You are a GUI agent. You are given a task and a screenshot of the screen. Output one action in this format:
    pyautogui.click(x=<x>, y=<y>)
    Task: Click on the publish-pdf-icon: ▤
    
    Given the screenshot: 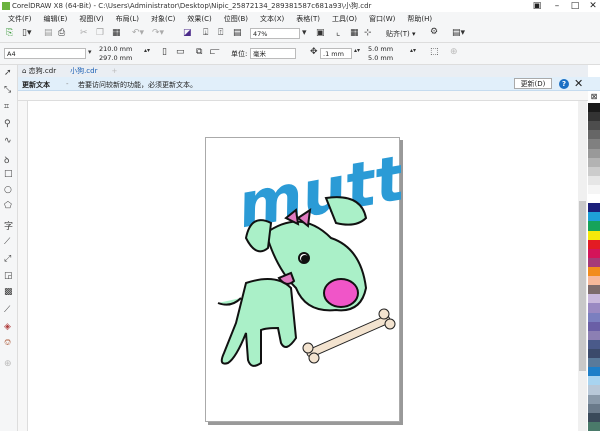 What is the action you would take?
    pyautogui.click(x=237, y=33)
    